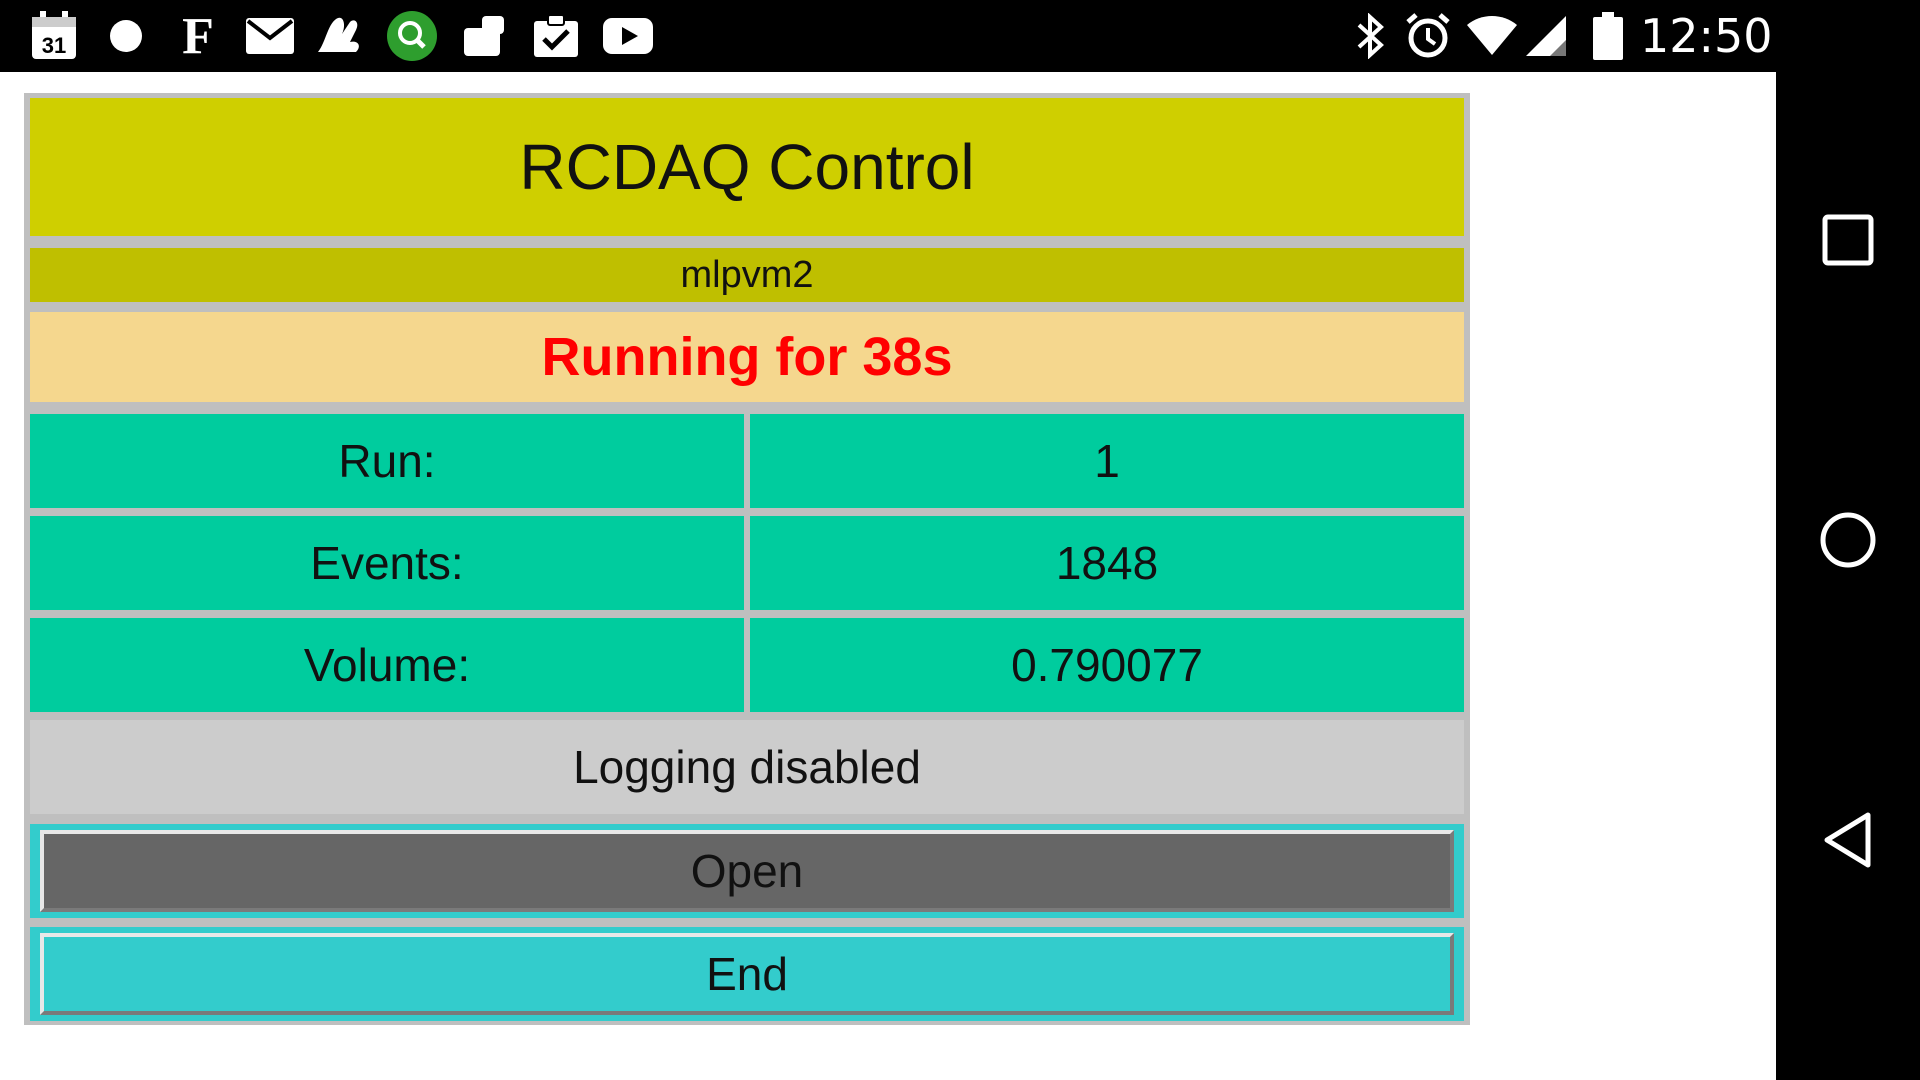 This screenshot has height=1080, width=1920. I want to click on back-button, so click(1848, 840).